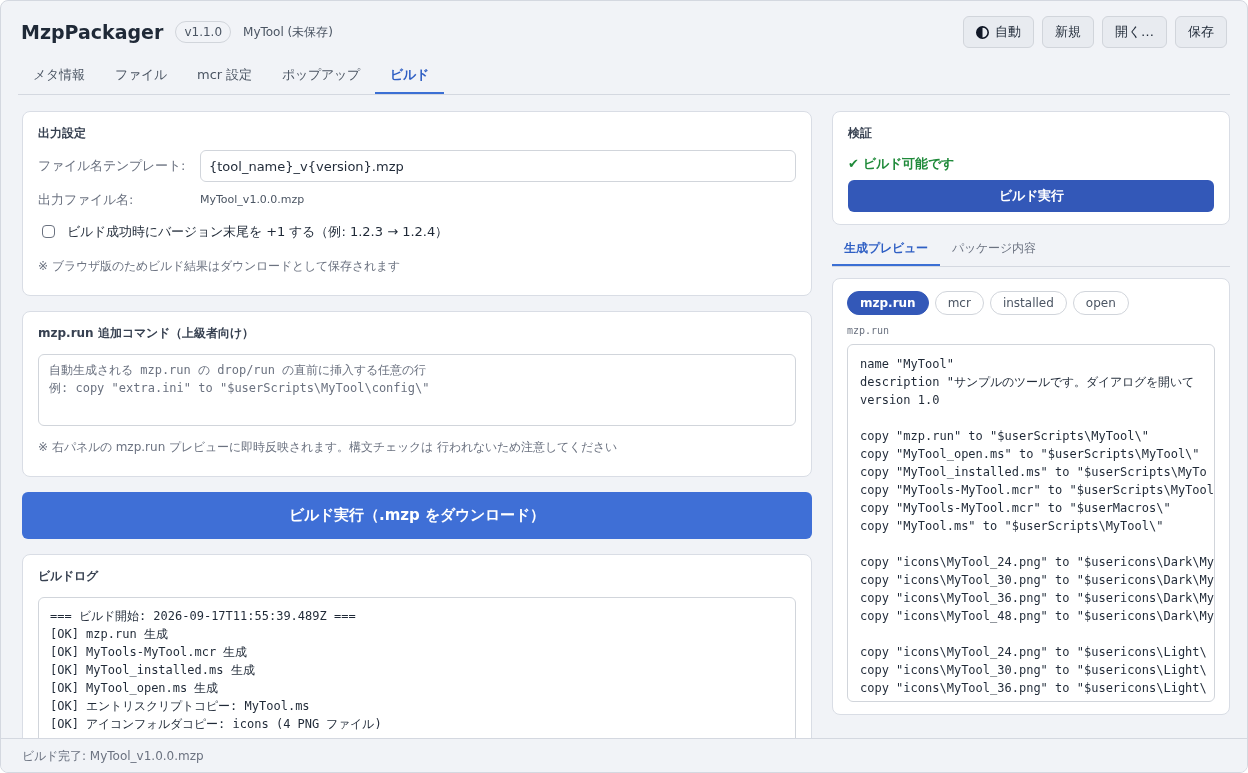  What do you see at coordinates (1037, 580) in the screenshot?
I see `code-line: copy "icons\MyTool_30.png" to "$usericons\Dark\My` at bounding box center [1037, 580].